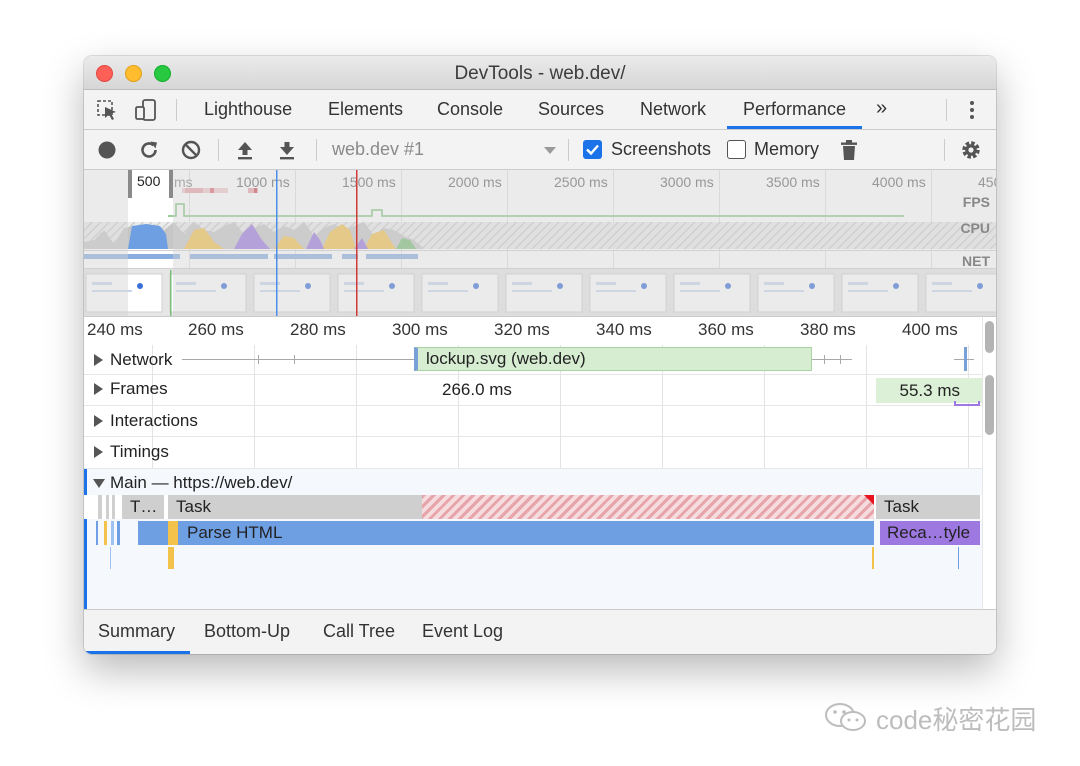 The width and height of the screenshot is (1080, 766). What do you see at coordinates (149, 181) in the screenshot?
I see `overview-selection-start-label: 500` at bounding box center [149, 181].